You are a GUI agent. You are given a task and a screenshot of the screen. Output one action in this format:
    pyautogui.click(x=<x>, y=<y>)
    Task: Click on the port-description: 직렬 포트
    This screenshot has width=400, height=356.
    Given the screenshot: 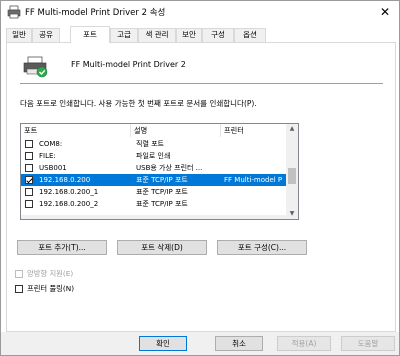 What is the action you would take?
    pyautogui.click(x=150, y=144)
    